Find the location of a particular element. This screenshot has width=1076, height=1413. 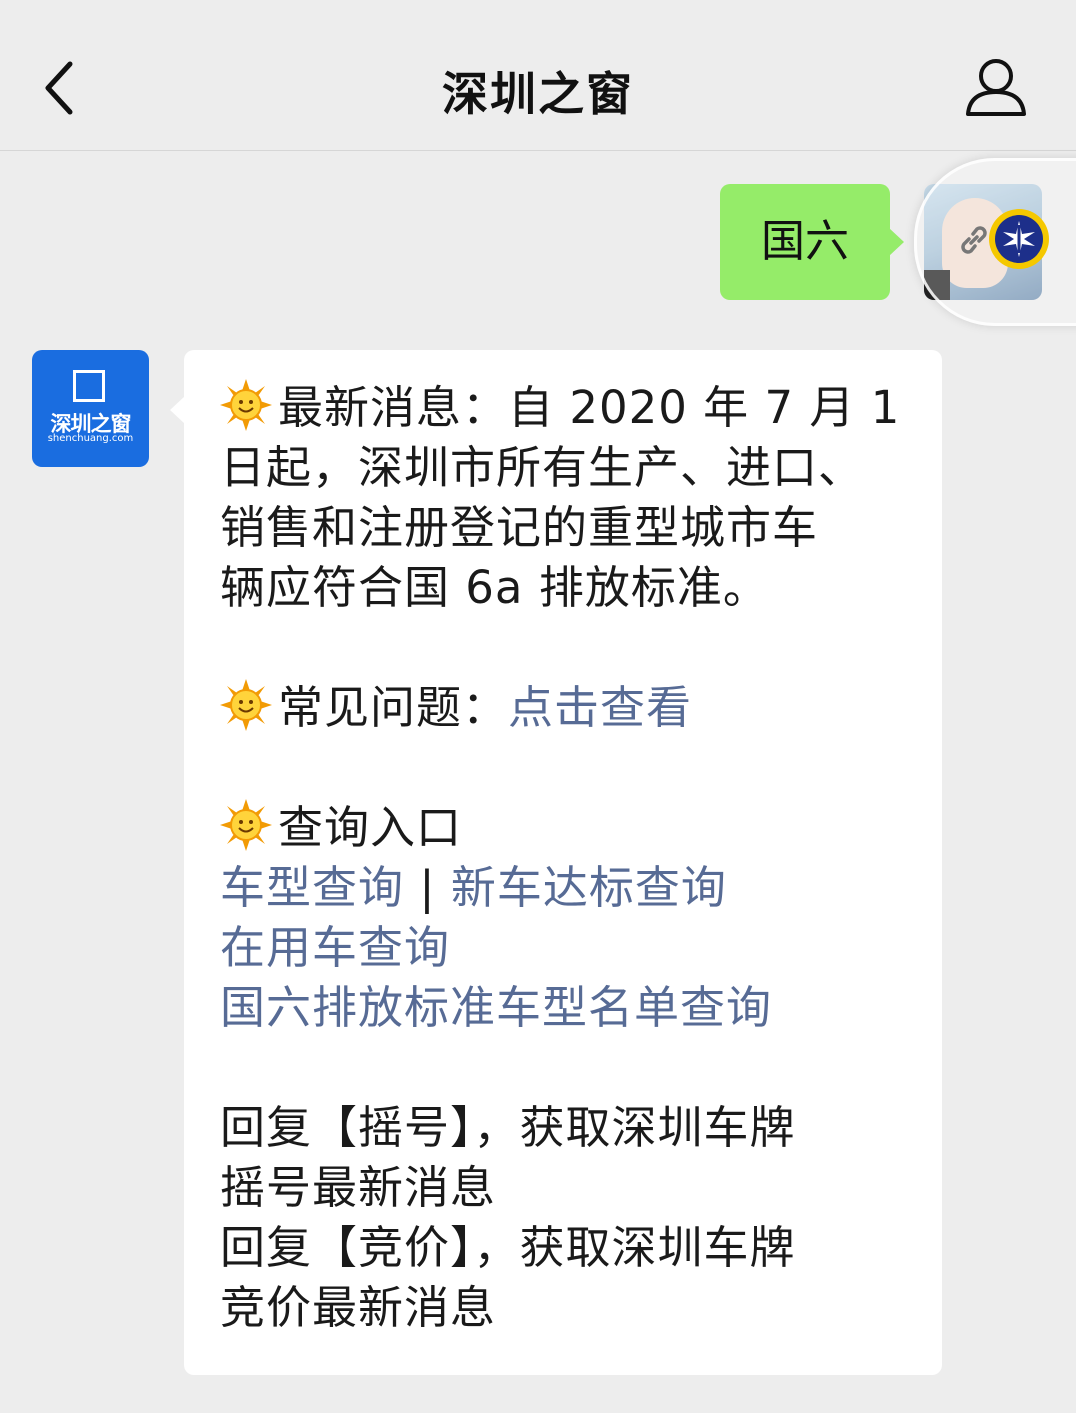

profile-button is located at coordinates (996, 87).